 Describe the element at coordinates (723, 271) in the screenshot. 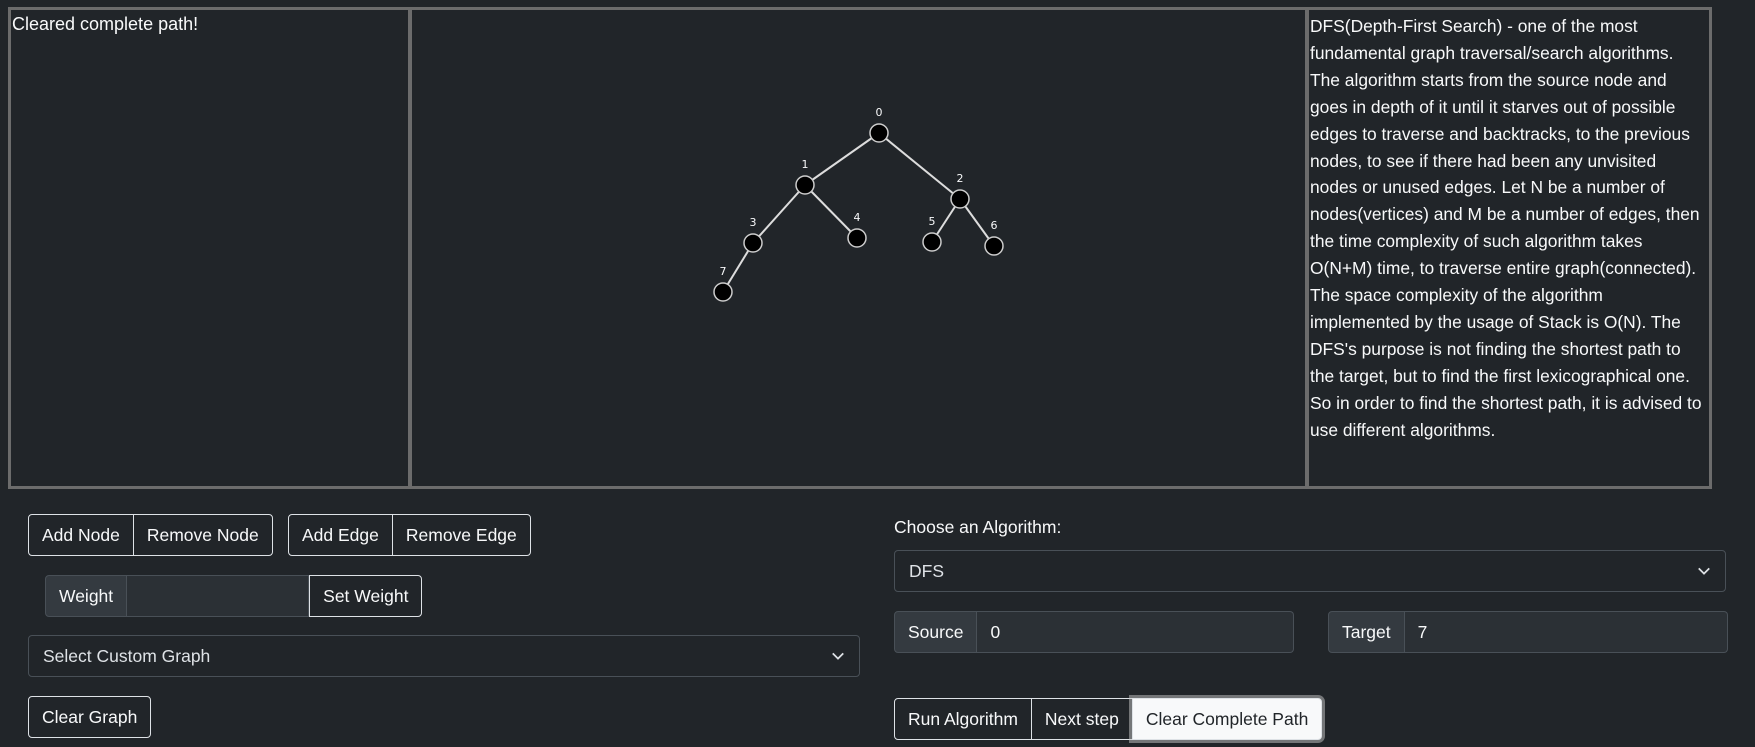

I see `graph-node-label-7: 7` at that location.